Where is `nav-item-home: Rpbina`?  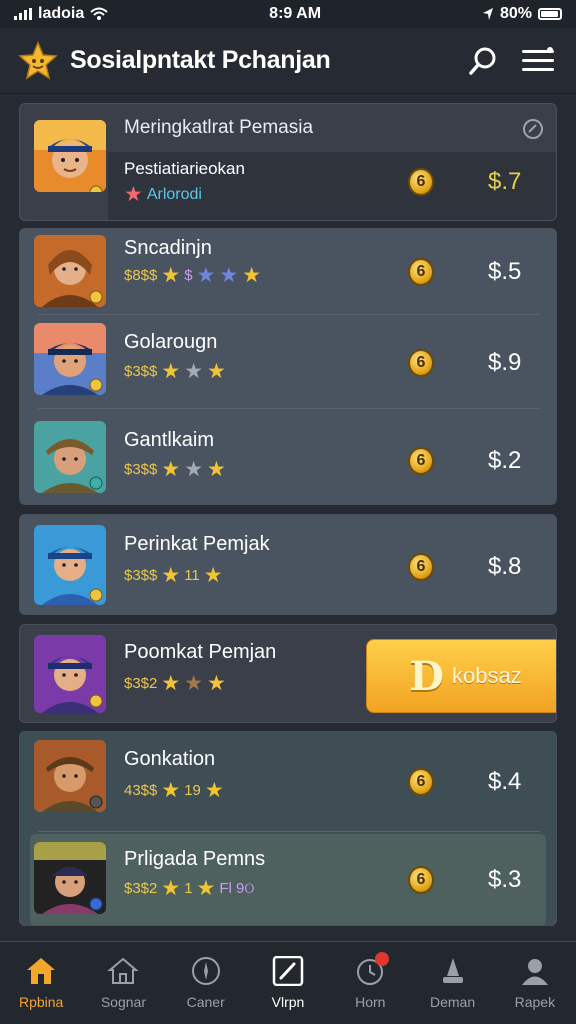
nav-item-home: Rpbina is located at coordinates (41, 983).